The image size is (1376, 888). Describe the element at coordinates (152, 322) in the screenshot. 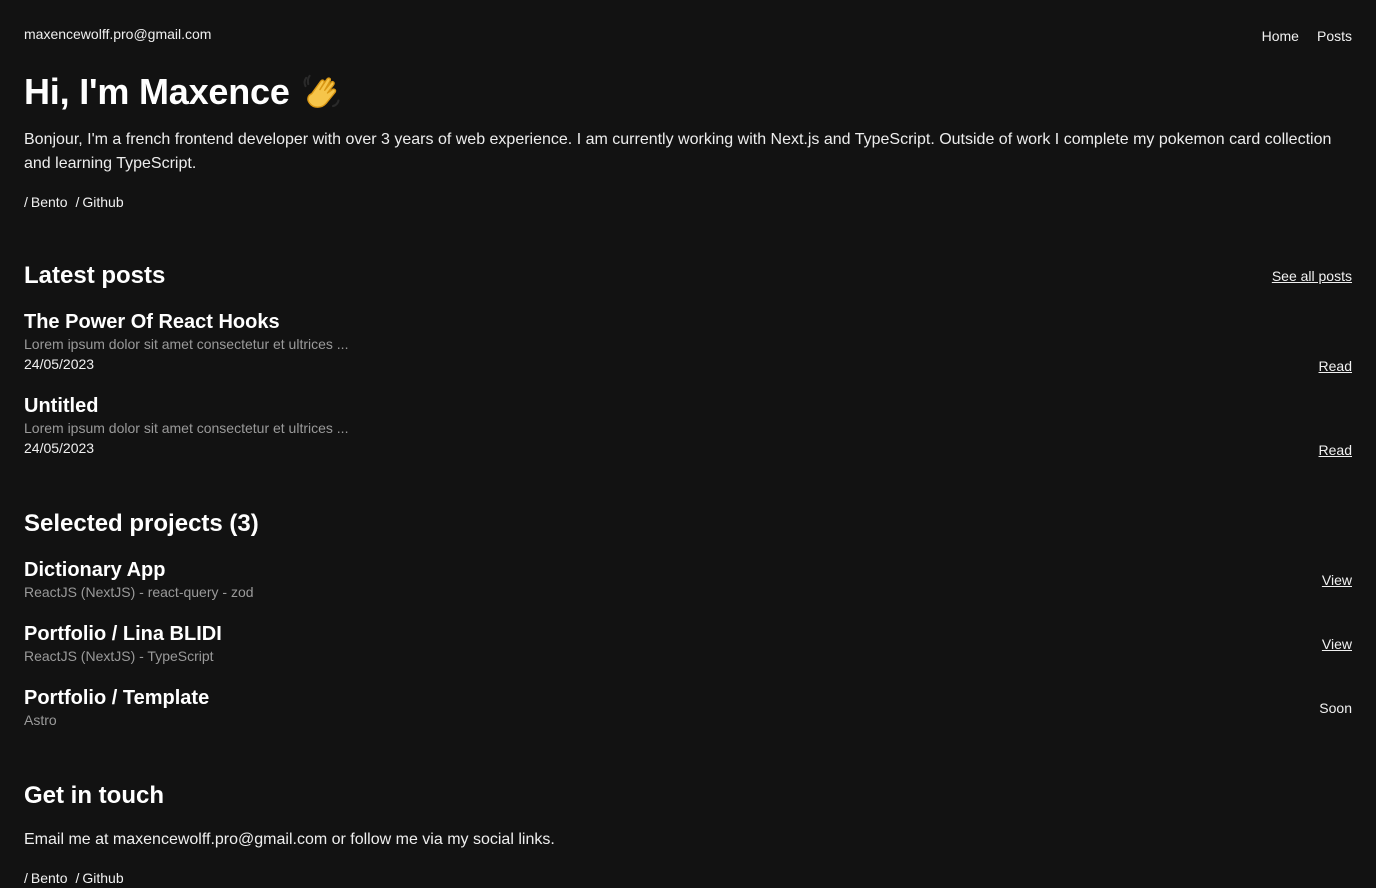

I see `post-title: The Power Of React Hooks` at that location.